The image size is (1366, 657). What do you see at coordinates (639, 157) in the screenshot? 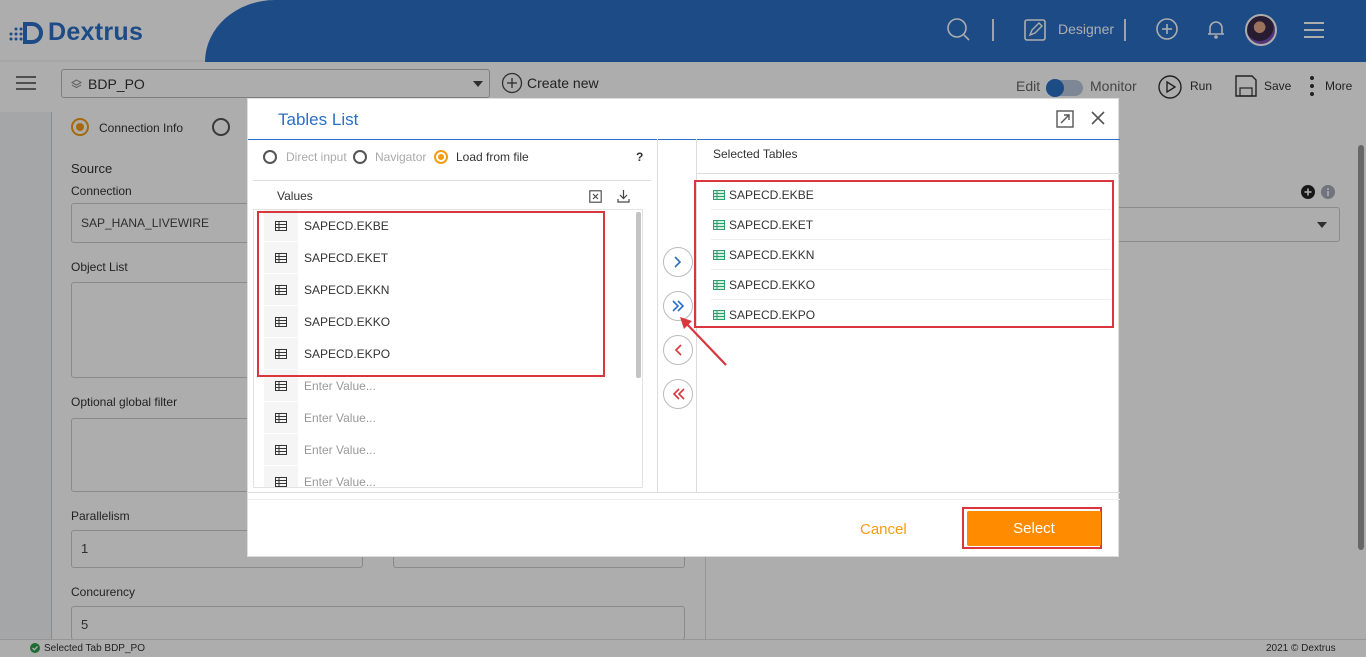
I see `help-icon: ?` at bounding box center [639, 157].